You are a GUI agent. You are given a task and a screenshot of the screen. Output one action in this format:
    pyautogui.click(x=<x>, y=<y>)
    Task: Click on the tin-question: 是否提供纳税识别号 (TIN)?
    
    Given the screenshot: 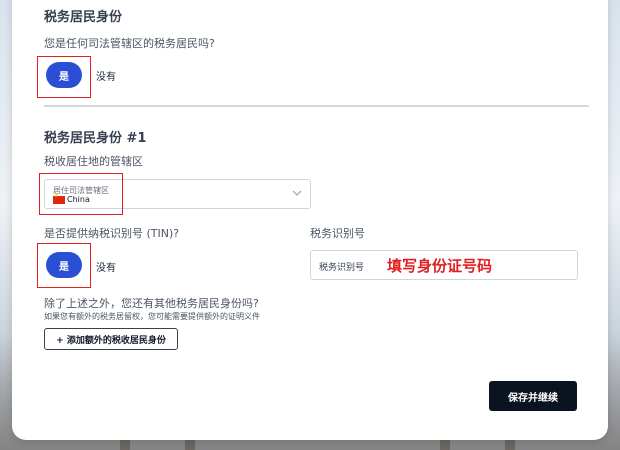 What is the action you would take?
    pyautogui.click(x=112, y=233)
    